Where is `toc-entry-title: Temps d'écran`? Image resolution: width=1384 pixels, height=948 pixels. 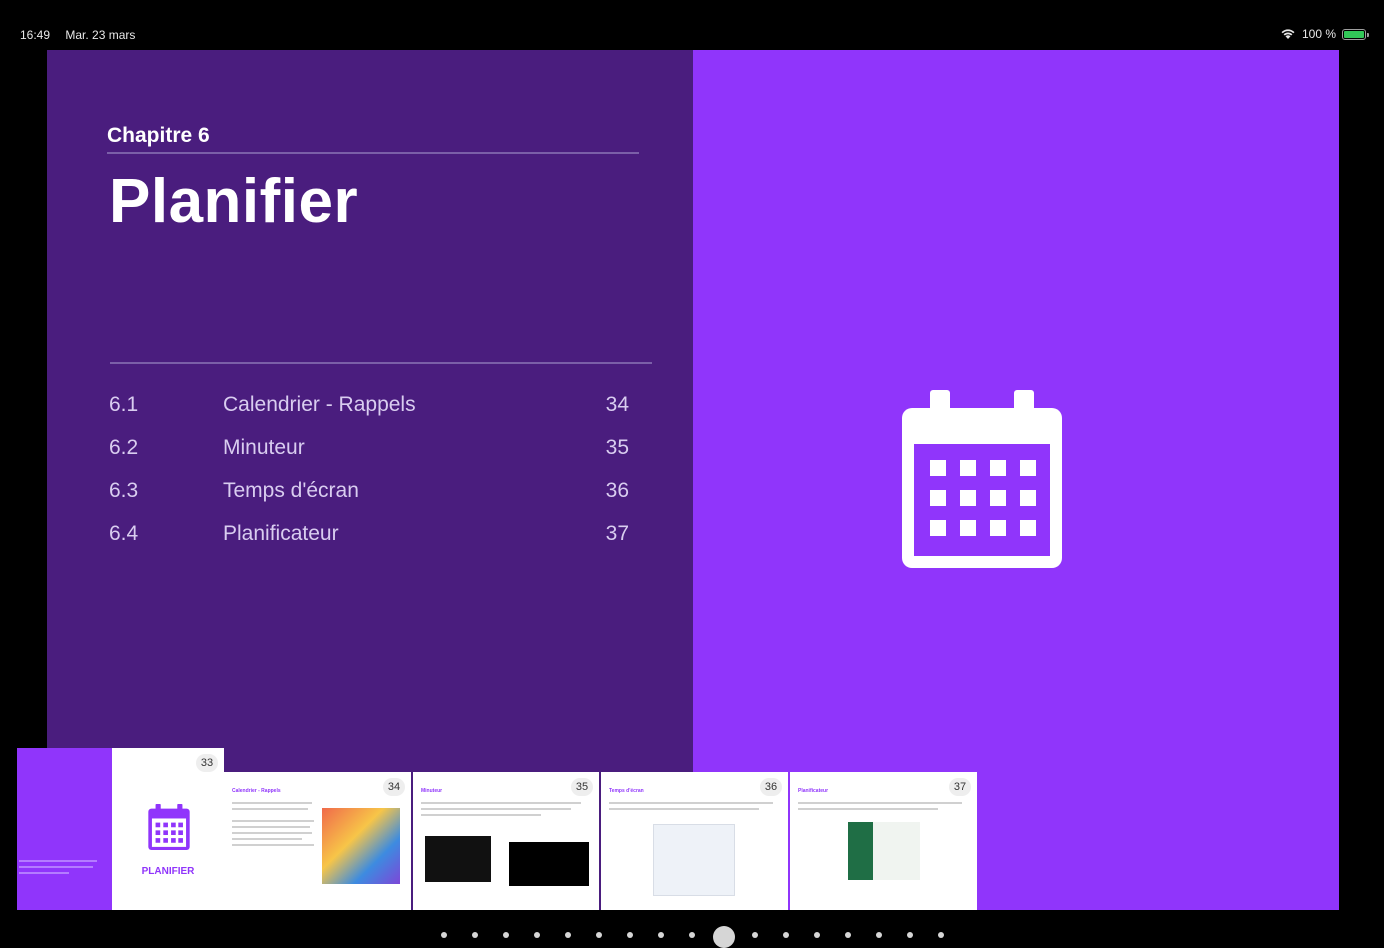 toc-entry-title: Temps d'écran is located at coordinates (291, 490).